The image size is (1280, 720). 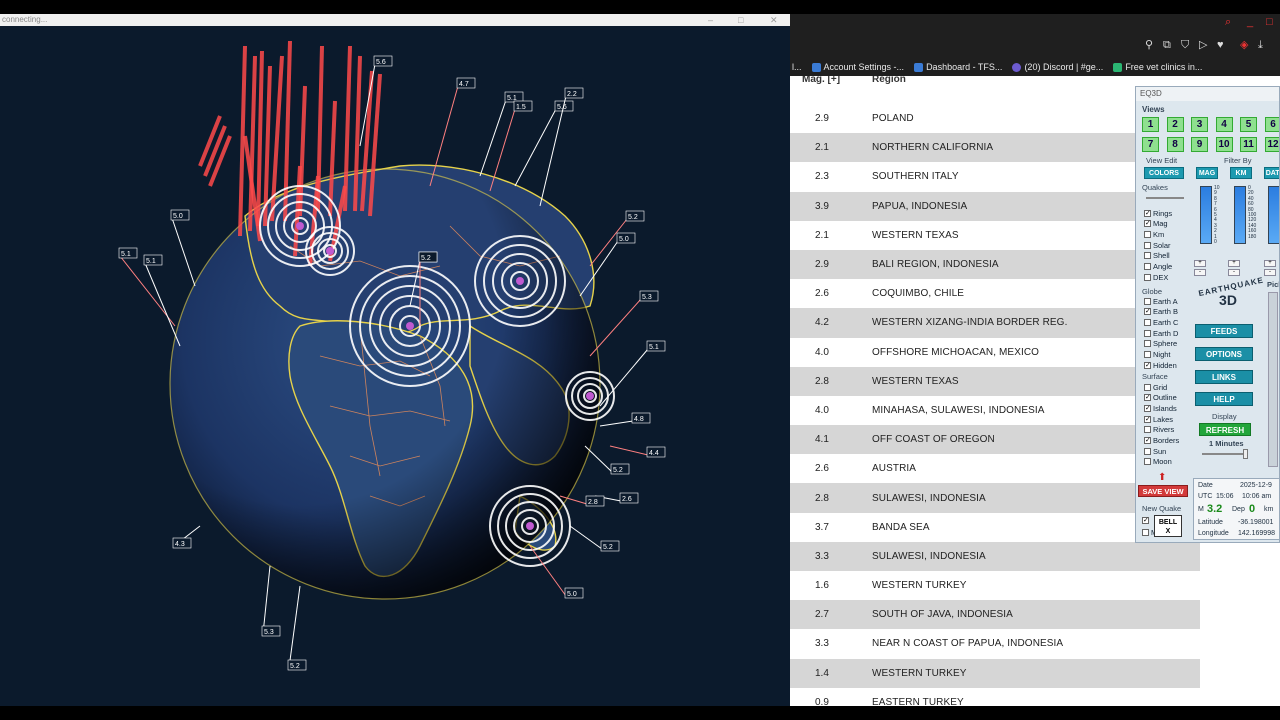 What do you see at coordinates (1161, 441) in the screenshot?
I see `checkbox-borders: ✓ Borders` at bounding box center [1161, 441].